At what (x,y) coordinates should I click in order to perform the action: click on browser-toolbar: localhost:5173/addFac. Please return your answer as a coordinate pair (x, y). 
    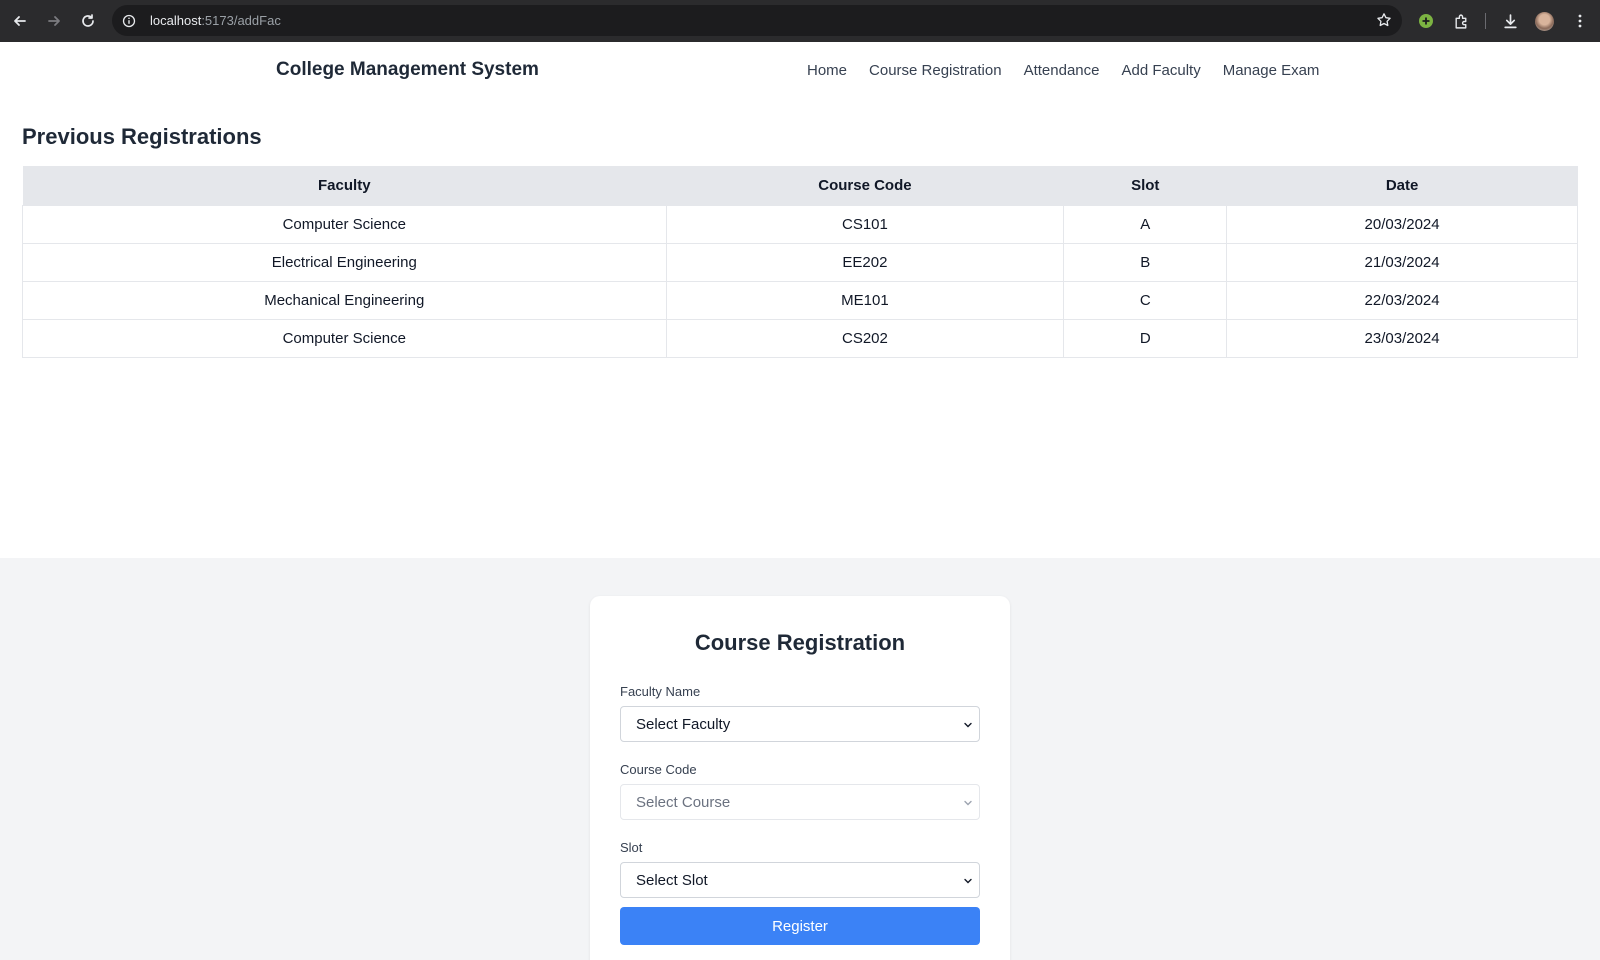
    Looking at the image, I should click on (800, 21).